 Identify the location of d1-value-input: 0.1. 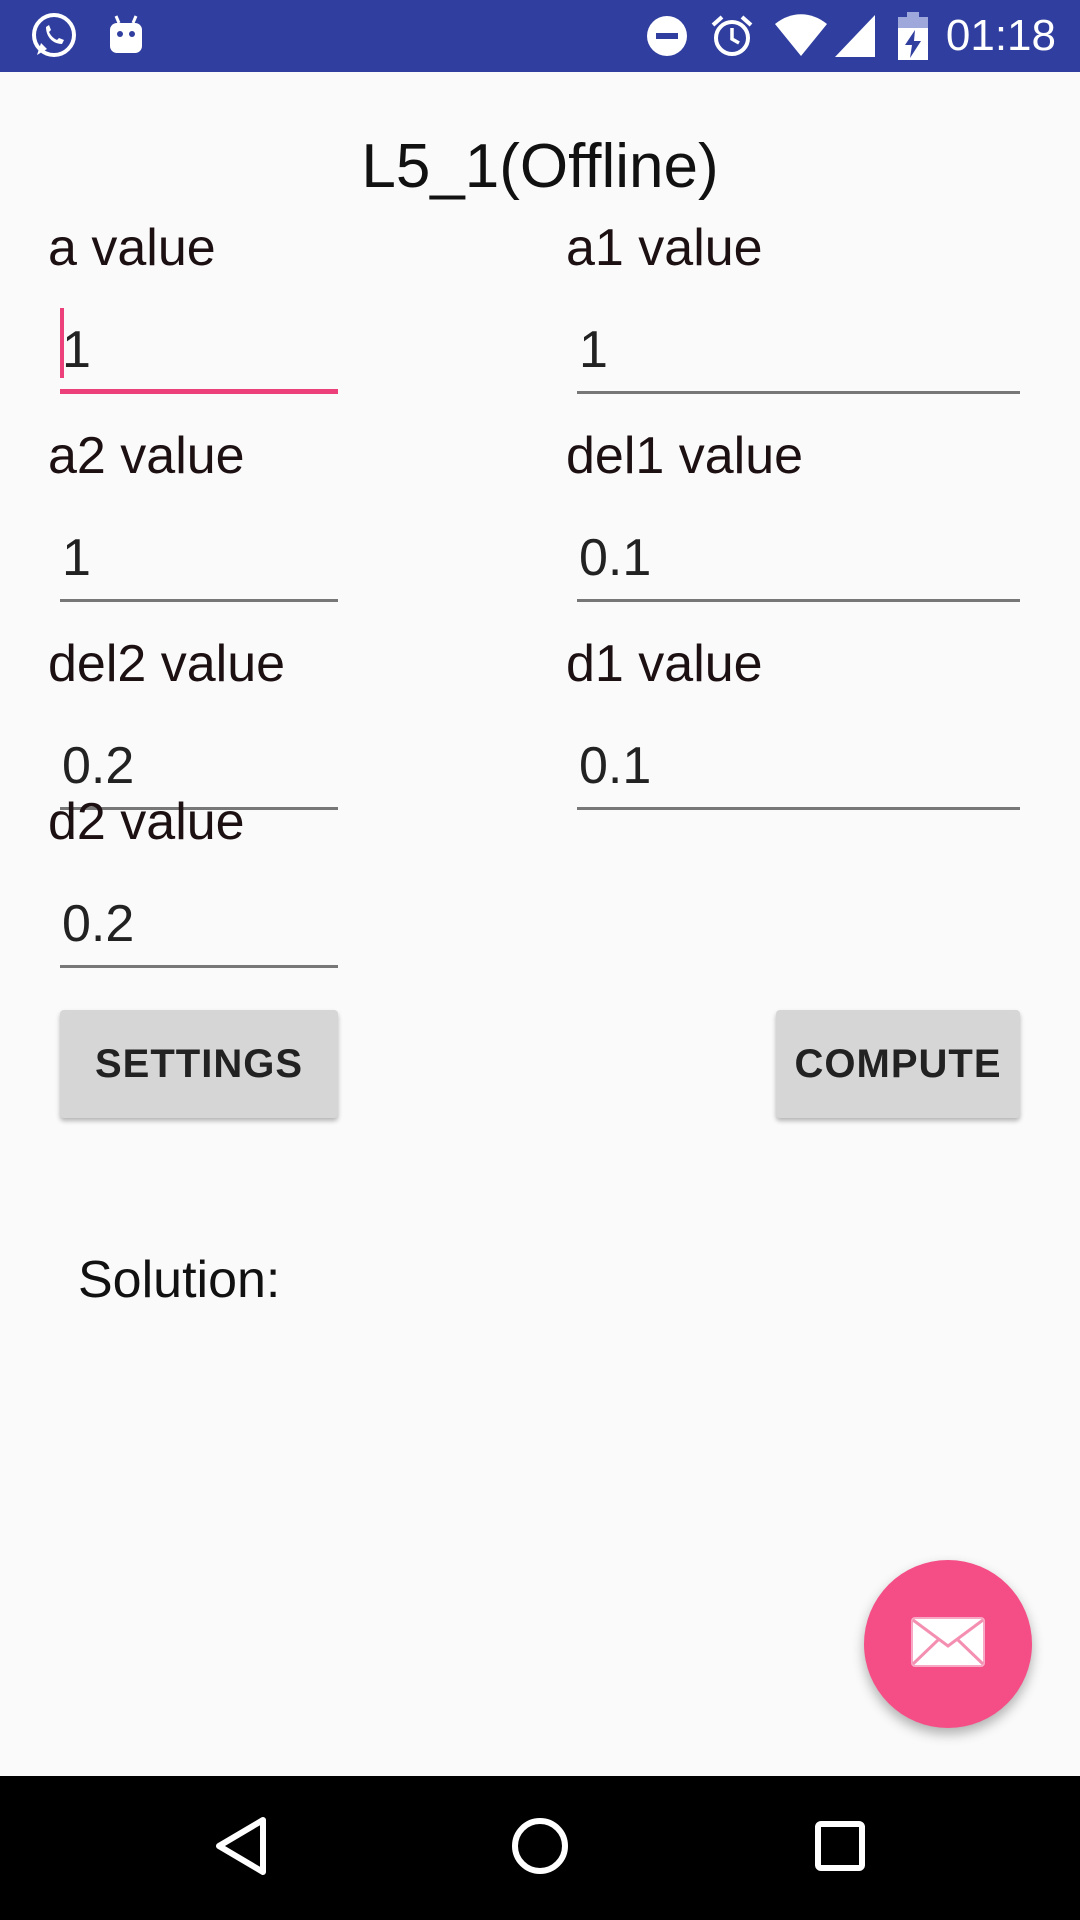
(798, 768).